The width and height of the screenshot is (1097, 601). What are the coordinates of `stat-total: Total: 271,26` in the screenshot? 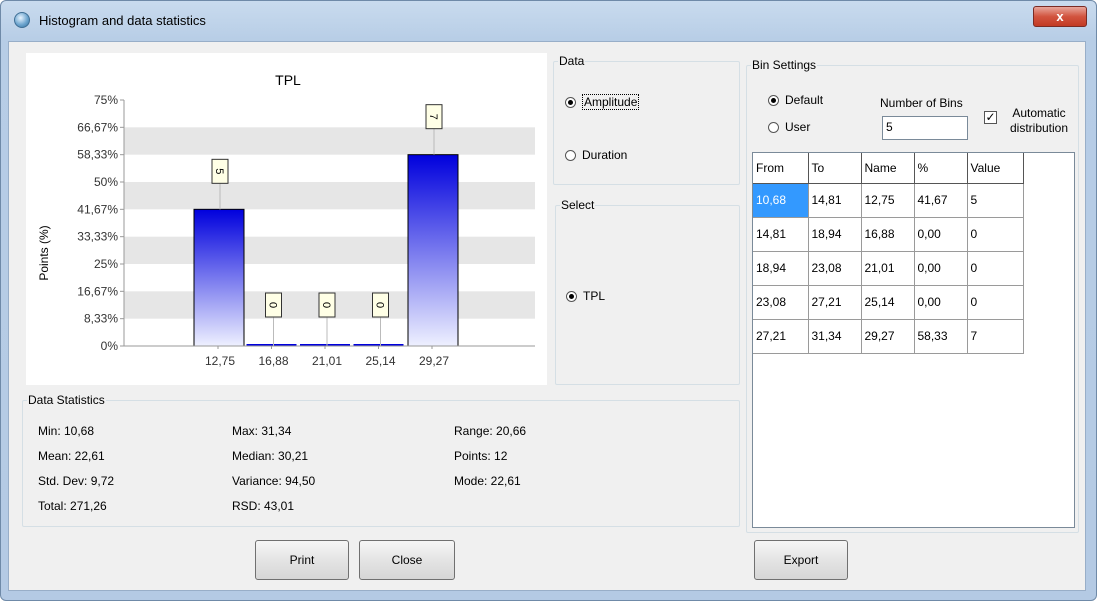 It's located at (72, 506).